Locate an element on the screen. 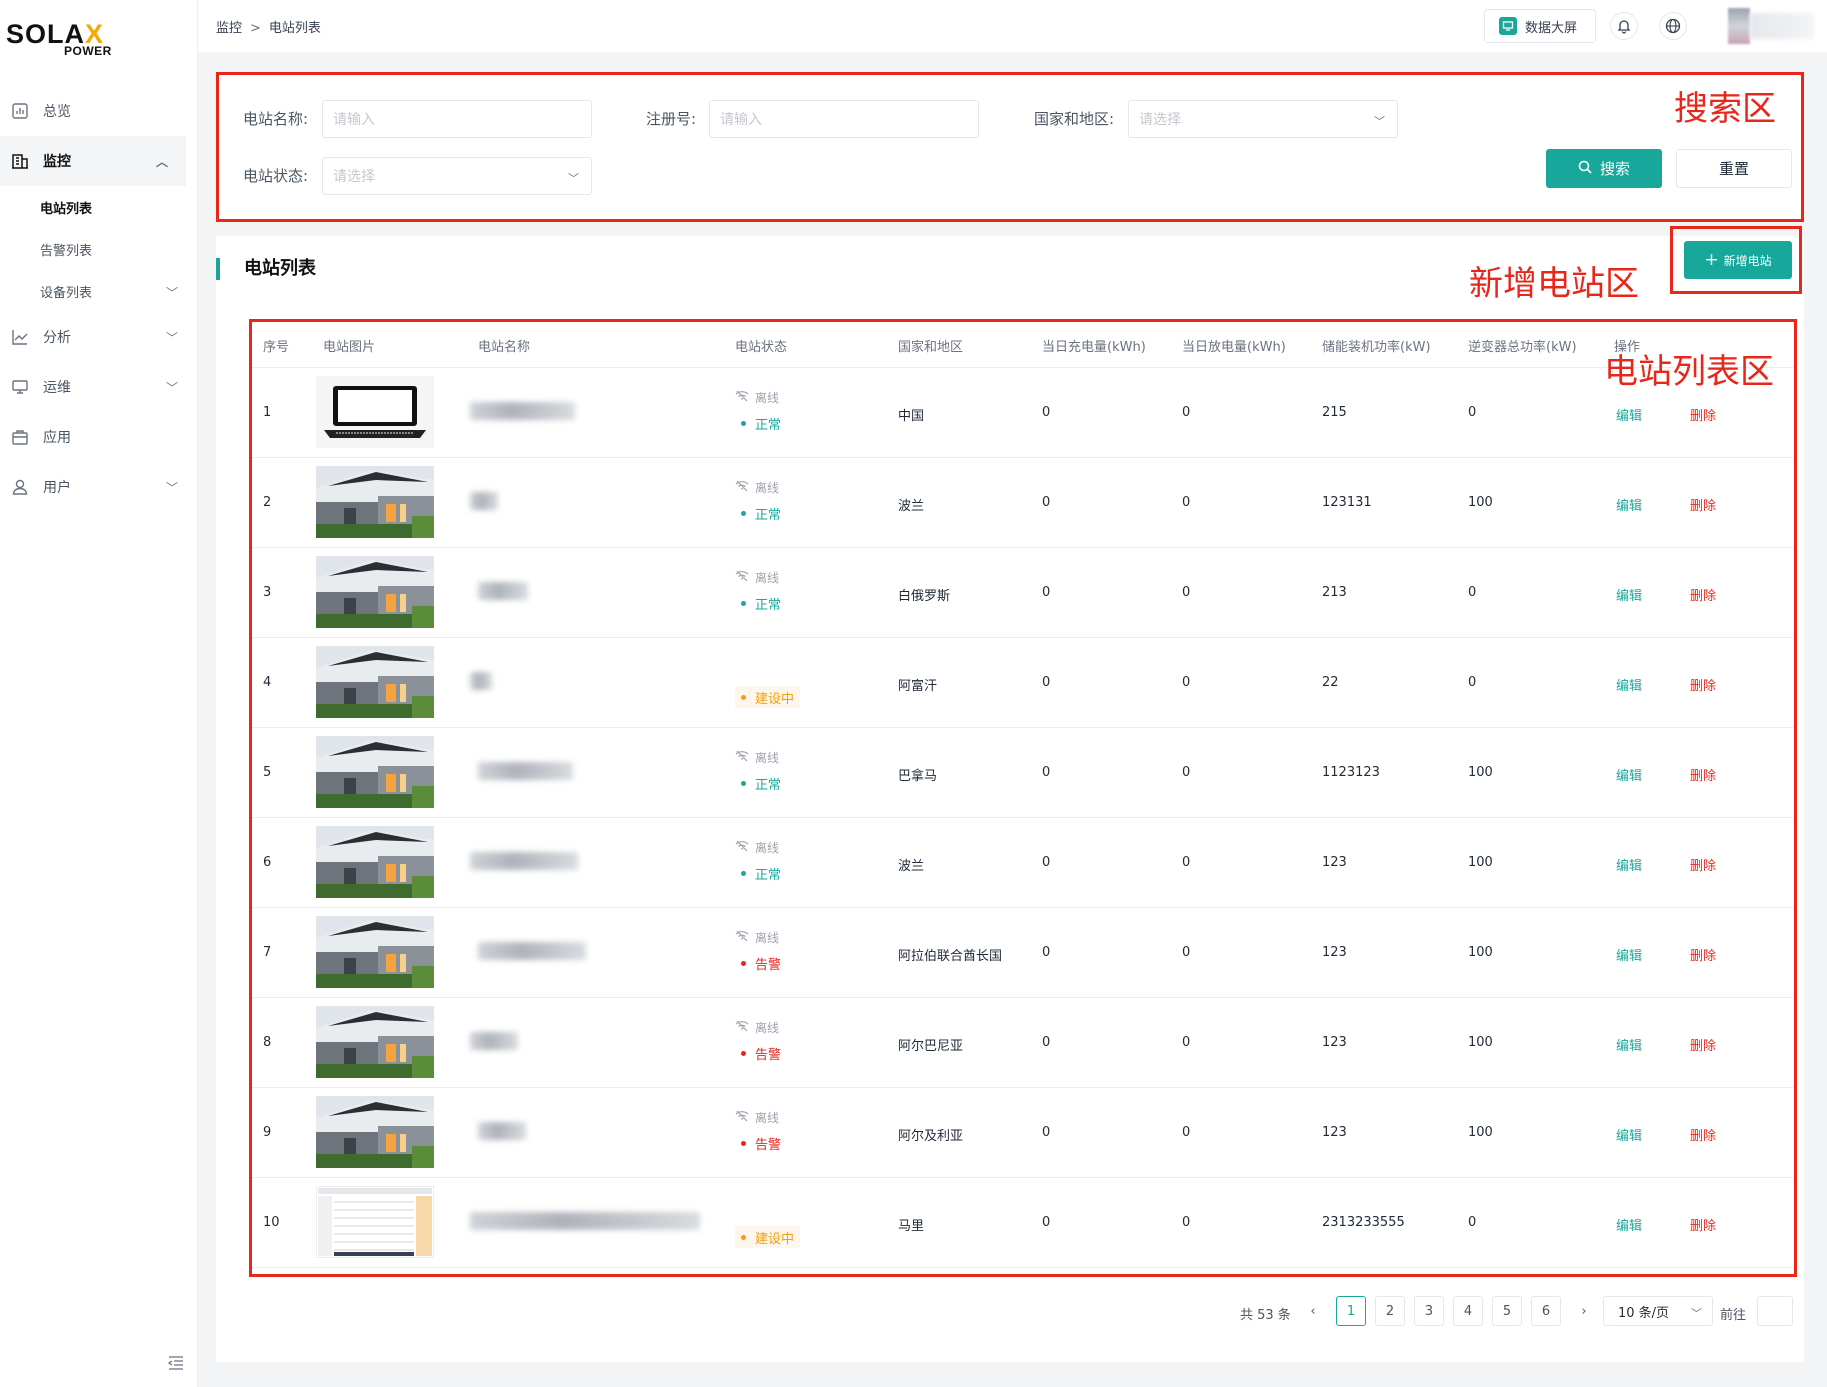 This screenshot has width=1827, height=1387. chevron-right-icon: › is located at coordinates (1584, 1311).